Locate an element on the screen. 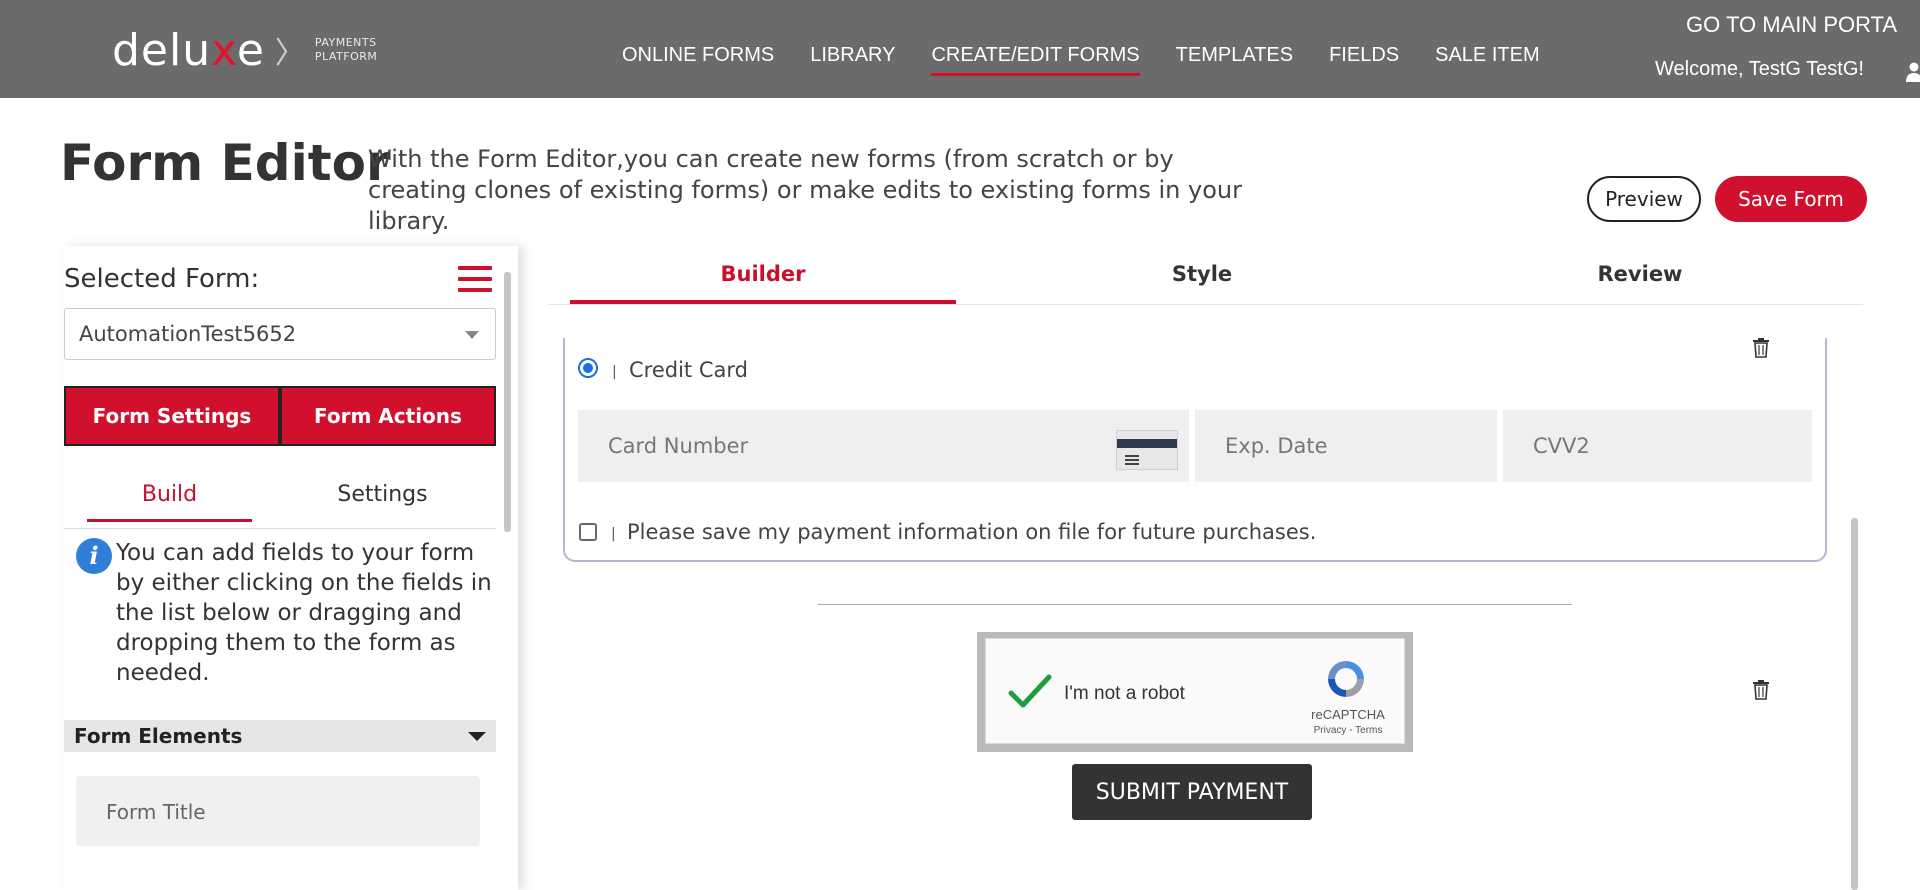 This screenshot has height=890, width=1920. selected-form-dropdown: AutomationTest5652 is located at coordinates (280, 334).